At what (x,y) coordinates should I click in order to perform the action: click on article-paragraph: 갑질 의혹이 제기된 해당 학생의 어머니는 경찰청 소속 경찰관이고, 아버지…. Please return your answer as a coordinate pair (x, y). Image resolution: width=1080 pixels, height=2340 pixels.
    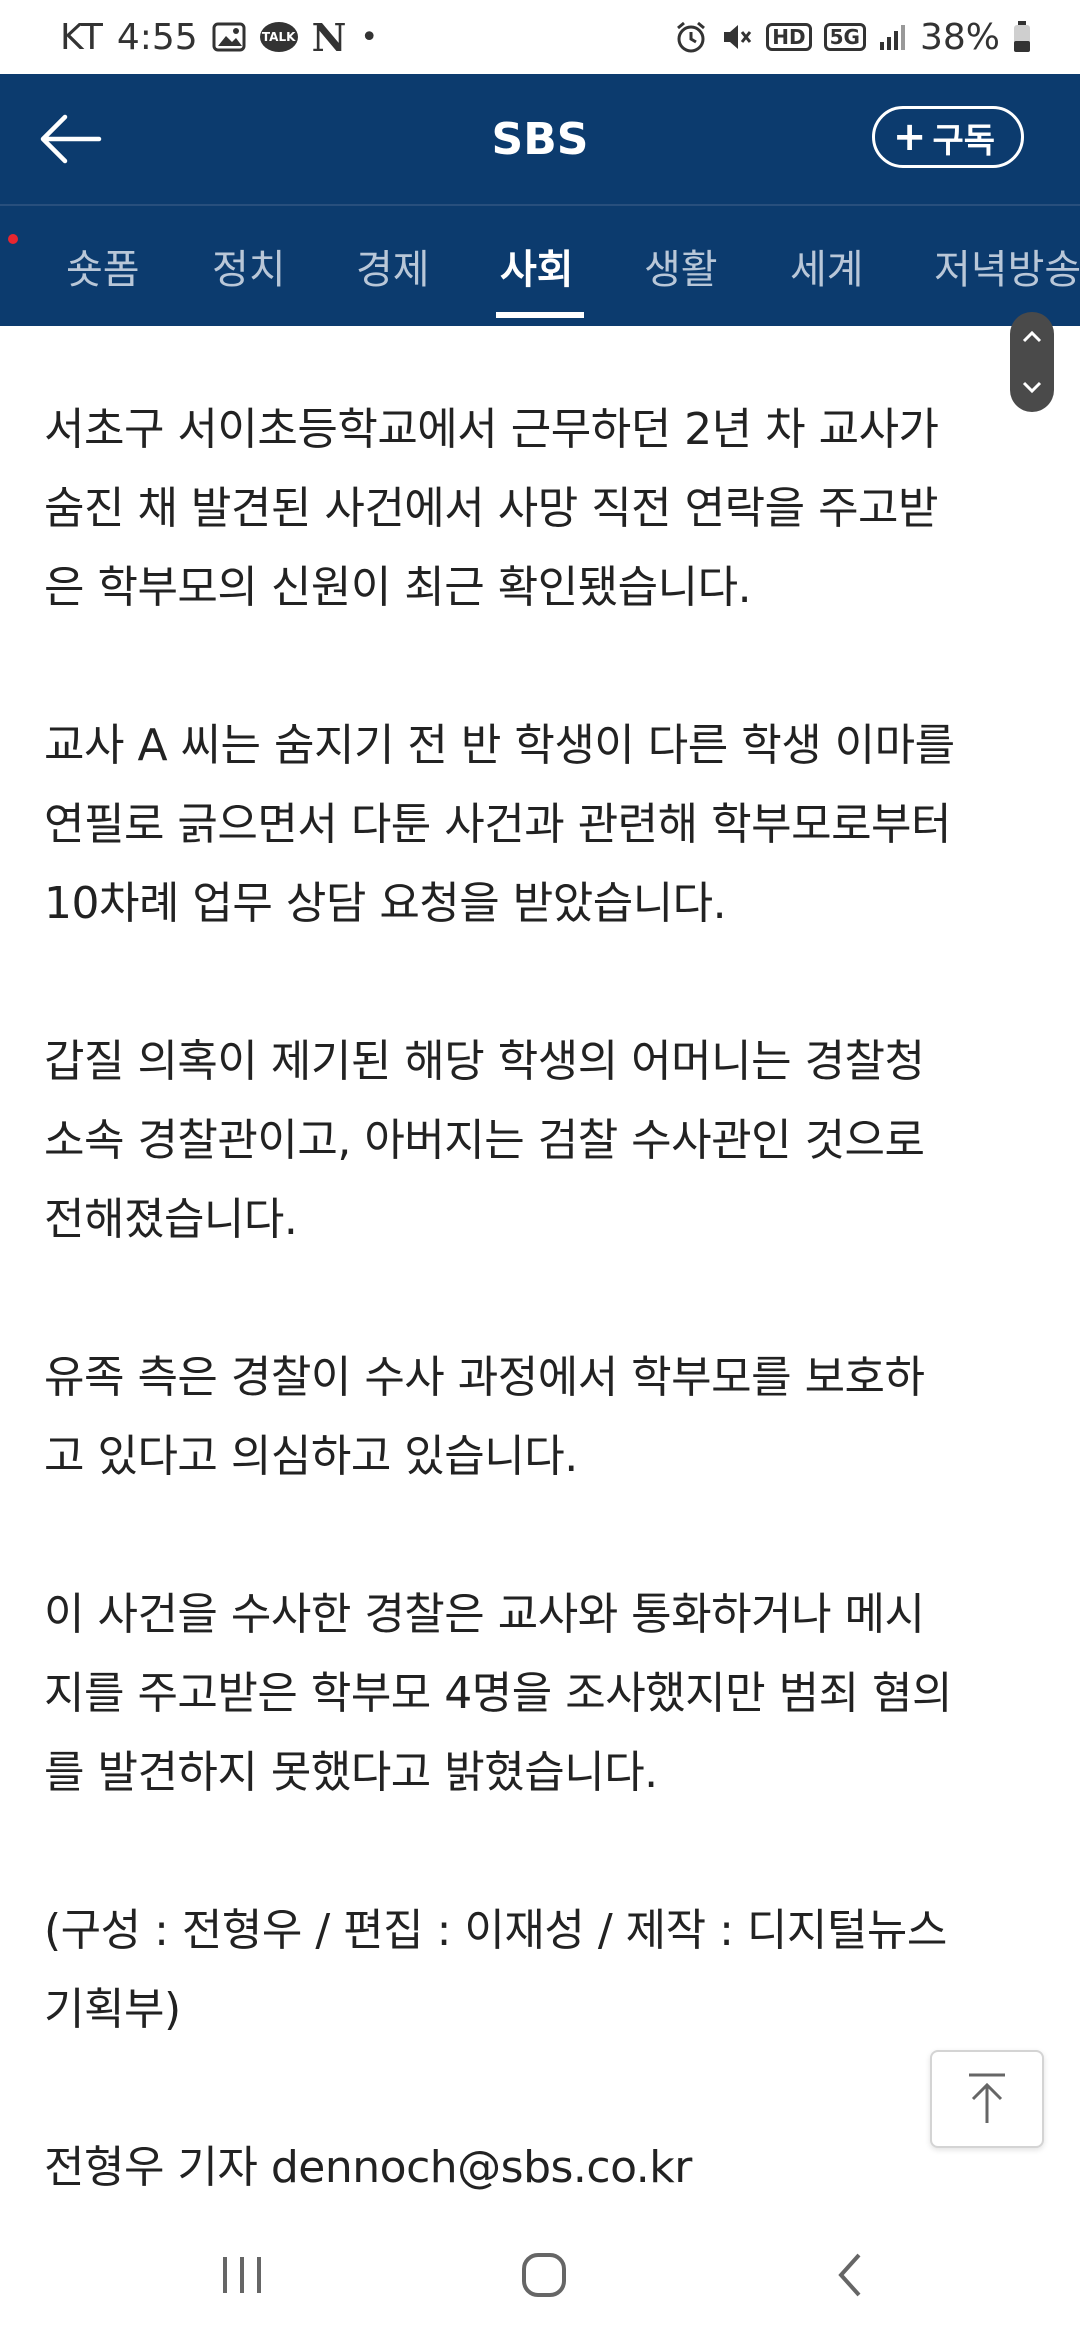
    Looking at the image, I should click on (484, 1140).